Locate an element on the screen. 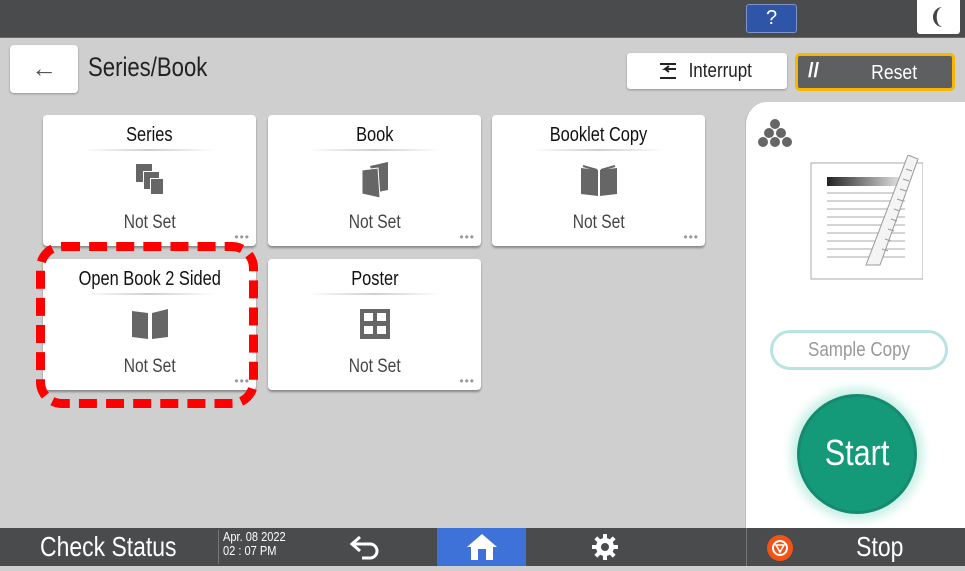 This screenshot has width=965, height=571. reset-button: // Reset is located at coordinates (875, 72).